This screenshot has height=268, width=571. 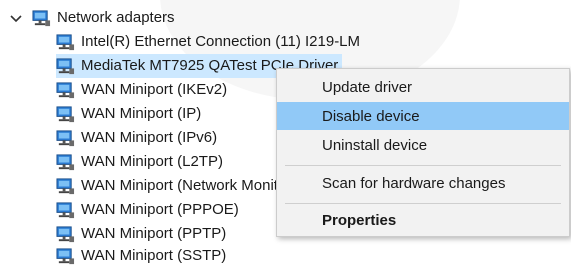 I want to click on tree-item: WAN Miniport (IKEv2), so click(x=141, y=90).